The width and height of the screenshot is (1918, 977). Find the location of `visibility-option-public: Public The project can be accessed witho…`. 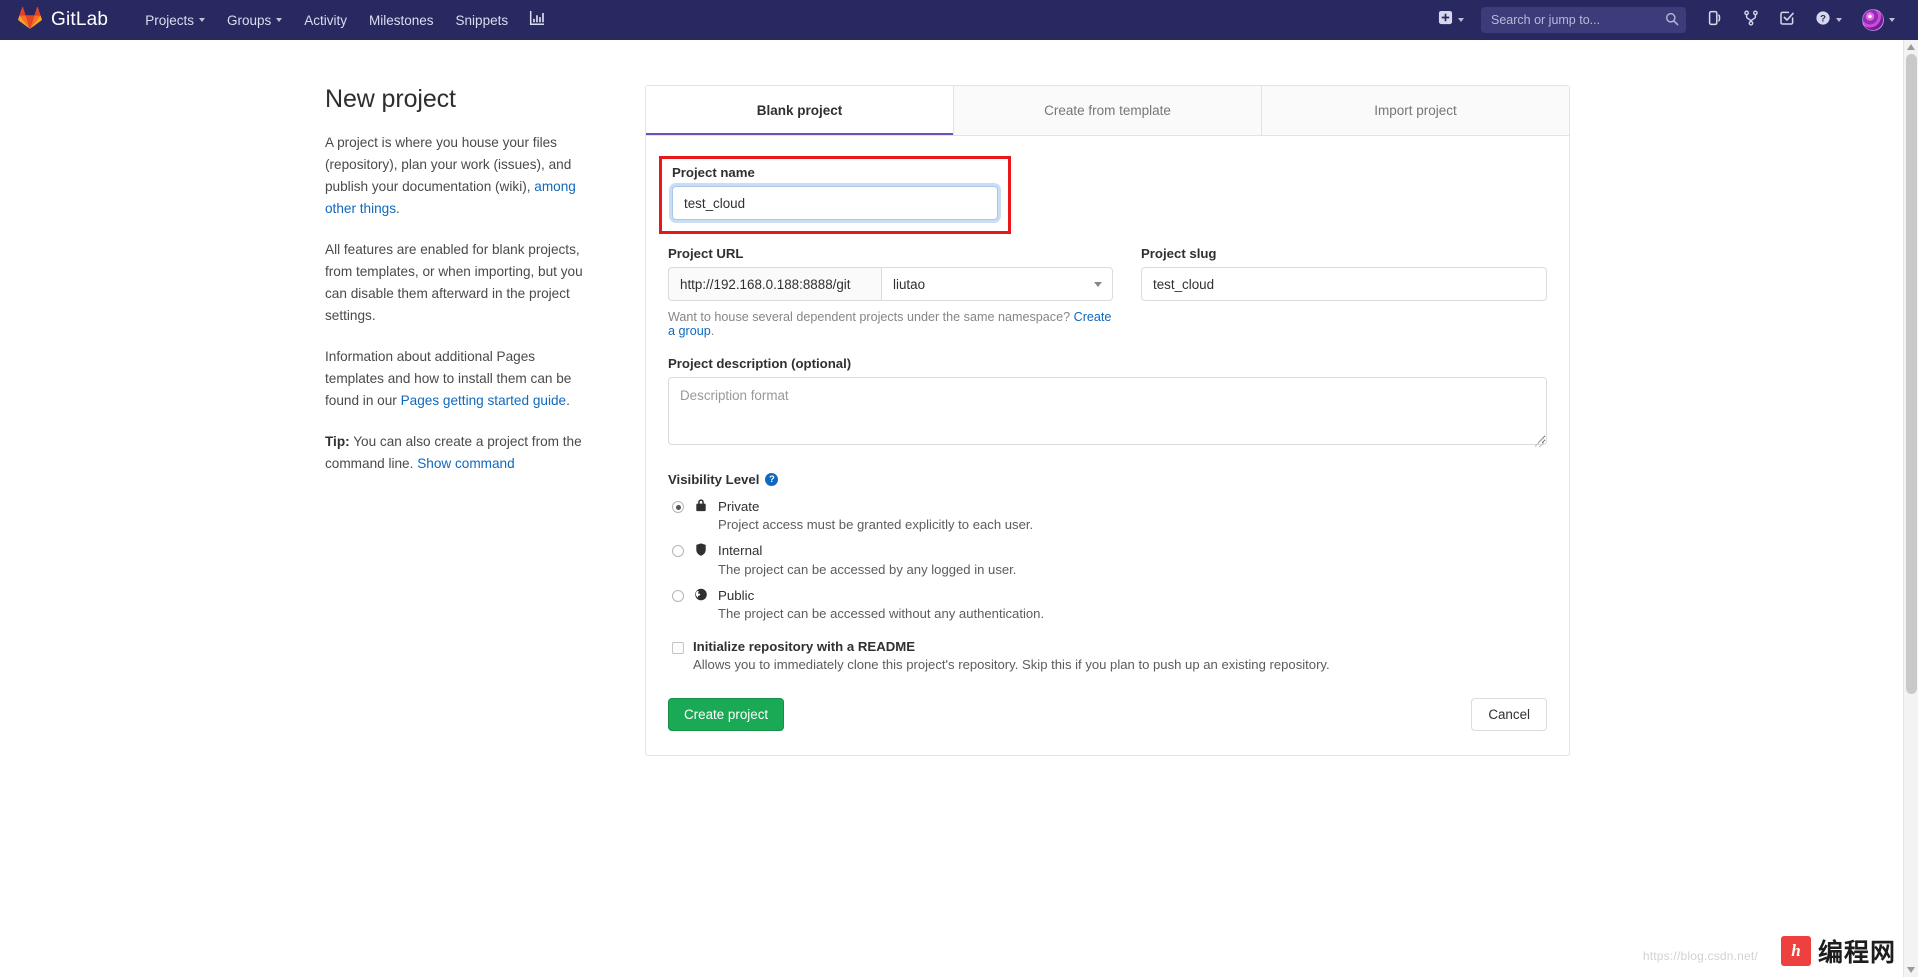

visibility-option-public: Public The project can be accessed witho… is located at coordinates (1107, 603).